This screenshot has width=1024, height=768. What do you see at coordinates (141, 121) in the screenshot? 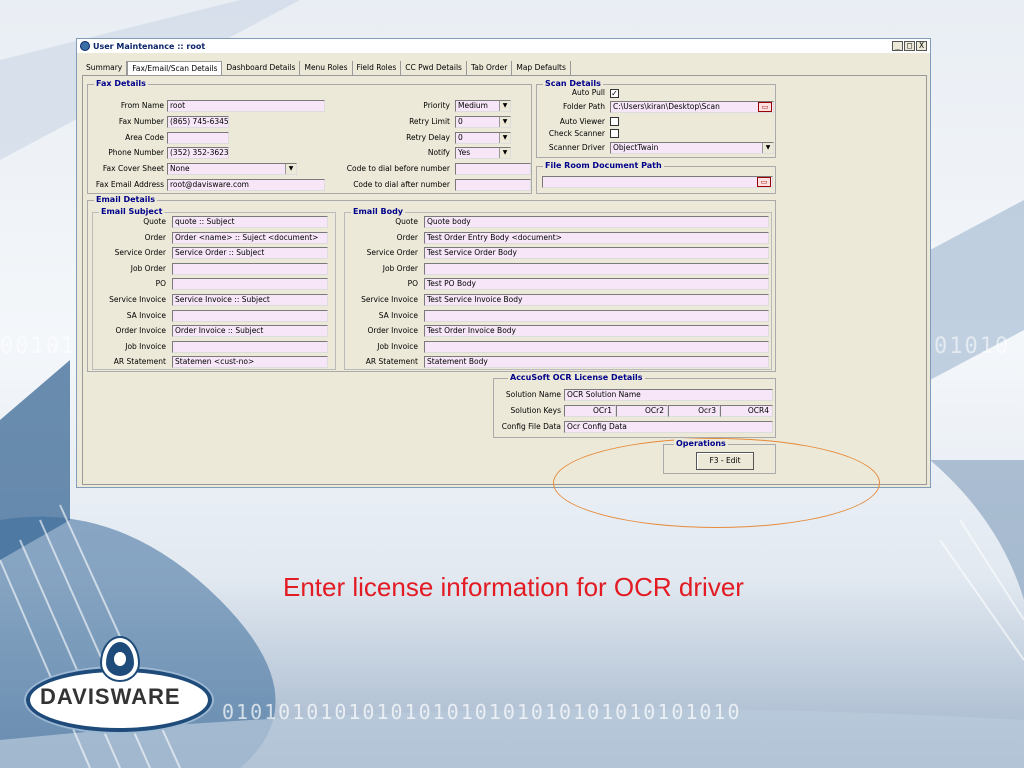
I see `fax-number-label: Fax Number` at bounding box center [141, 121].